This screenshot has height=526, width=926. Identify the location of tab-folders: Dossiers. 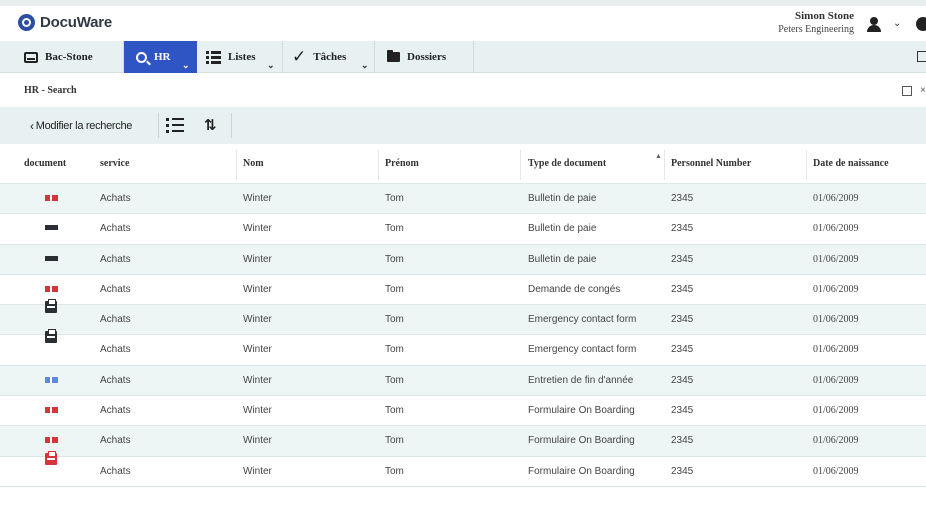
(424, 57).